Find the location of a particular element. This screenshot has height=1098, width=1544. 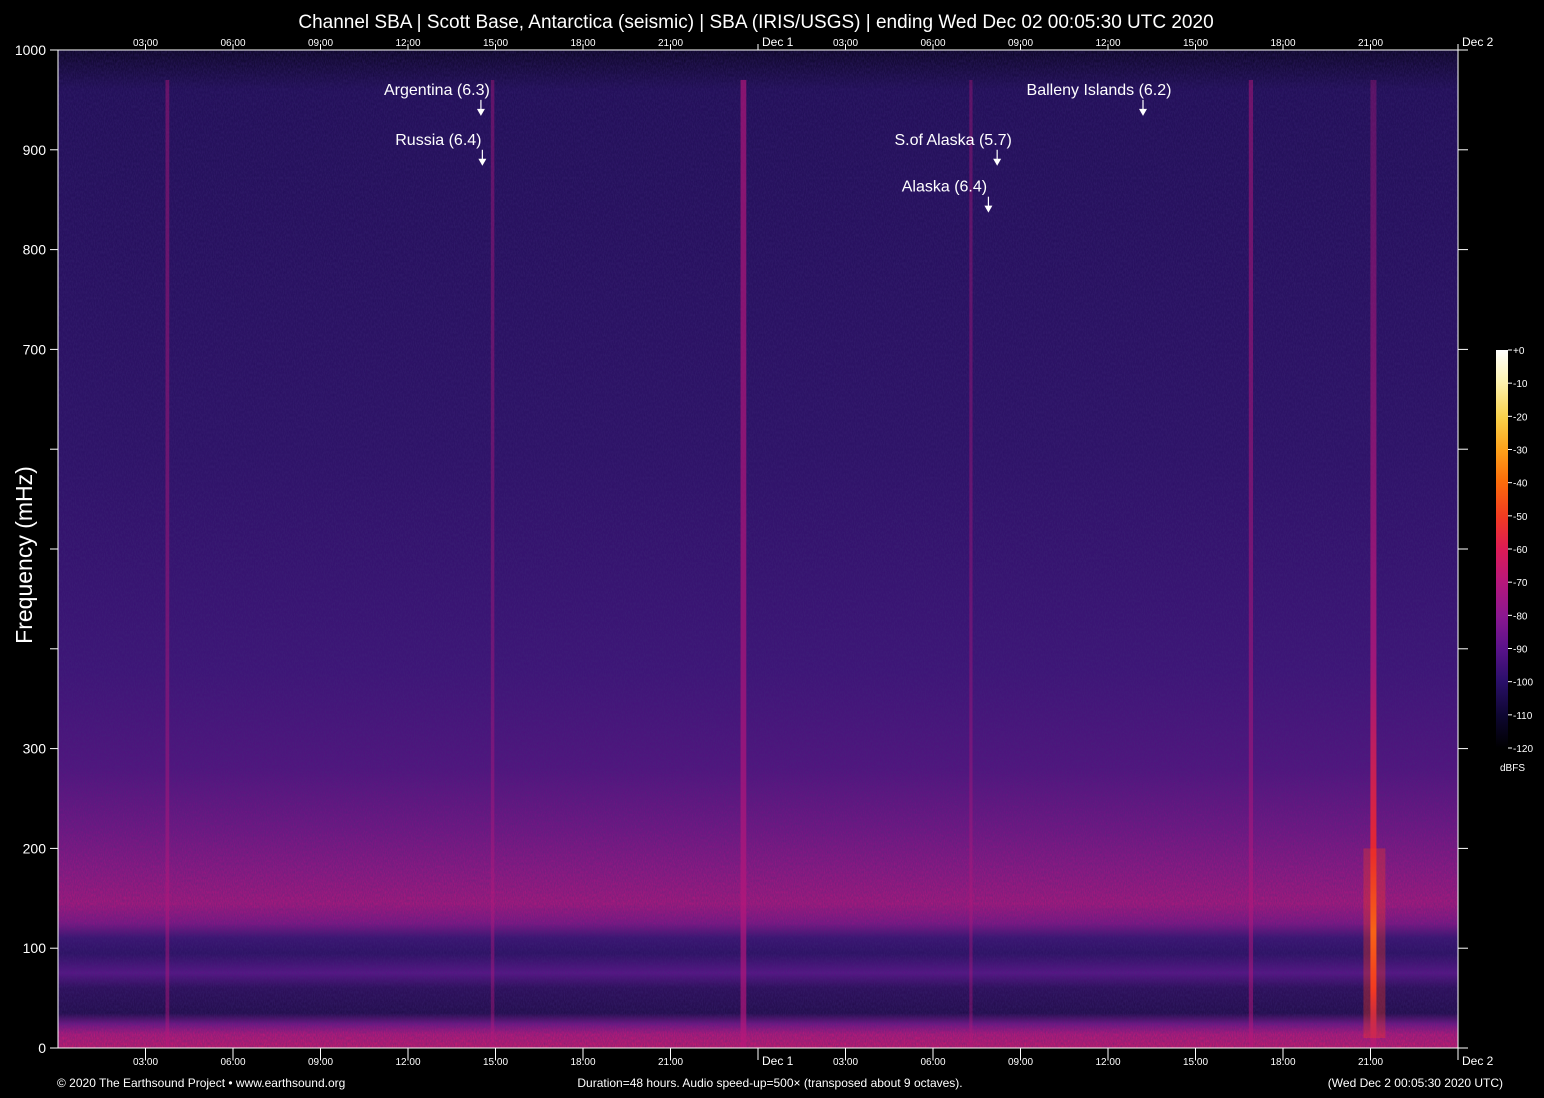

colorbar-tick-label: -50 is located at coordinates (1520, 517).